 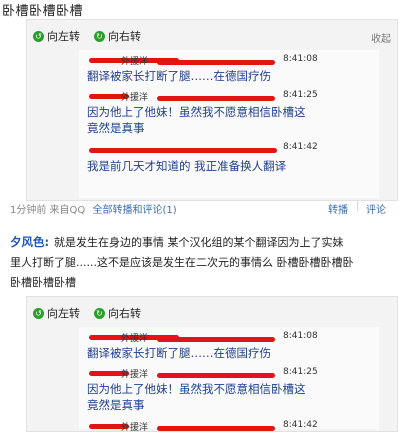 I want to click on comment-text-line: 卧槽卧槽卧槽, so click(x=43, y=282).